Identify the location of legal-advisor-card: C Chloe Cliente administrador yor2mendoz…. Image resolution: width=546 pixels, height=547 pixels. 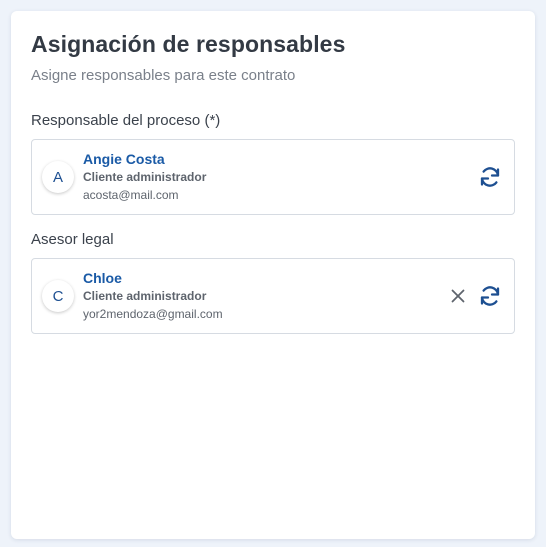
(273, 296).